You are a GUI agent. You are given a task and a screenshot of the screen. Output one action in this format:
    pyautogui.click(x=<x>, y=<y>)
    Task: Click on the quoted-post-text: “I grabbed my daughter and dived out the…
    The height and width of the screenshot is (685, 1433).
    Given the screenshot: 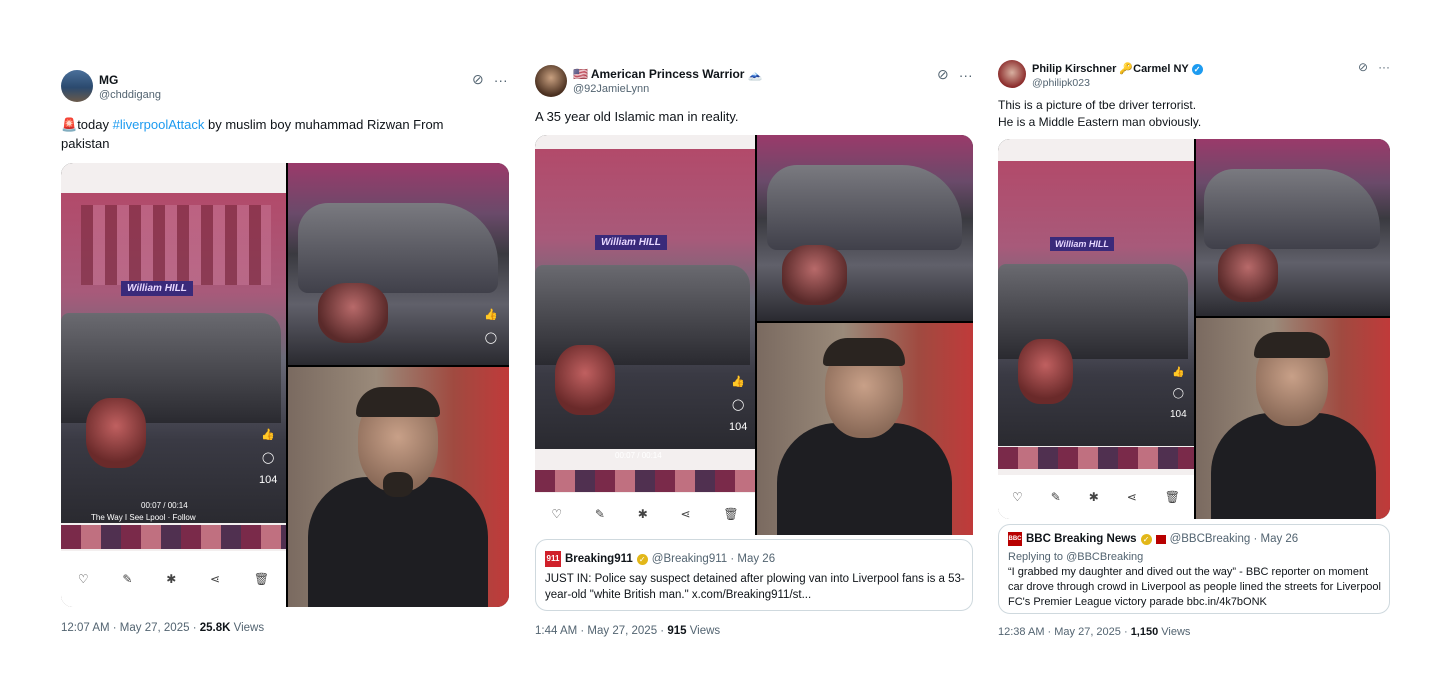 What is the action you would take?
    pyautogui.click(x=1194, y=587)
    